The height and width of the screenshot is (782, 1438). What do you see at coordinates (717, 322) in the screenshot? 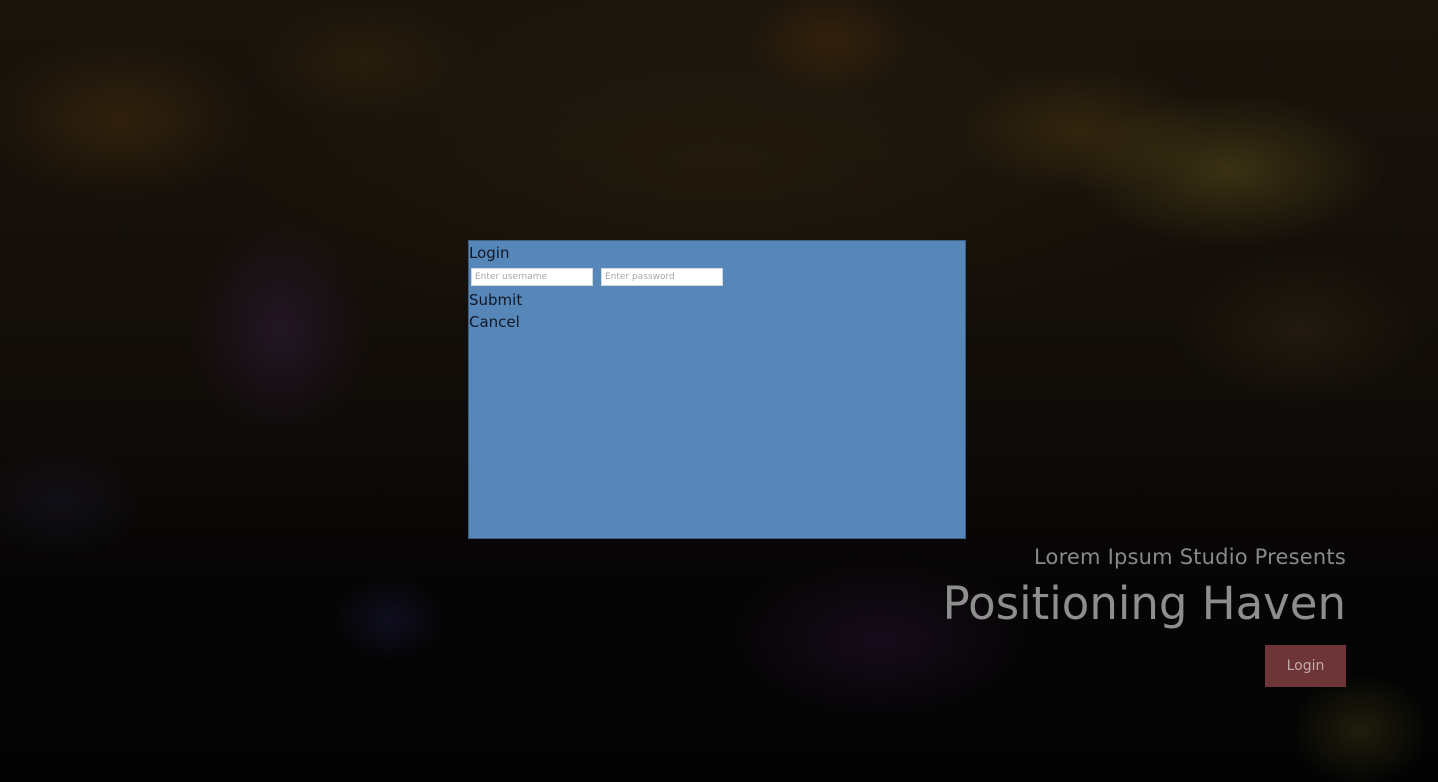
I see `cancel-button: Cancel` at bounding box center [717, 322].